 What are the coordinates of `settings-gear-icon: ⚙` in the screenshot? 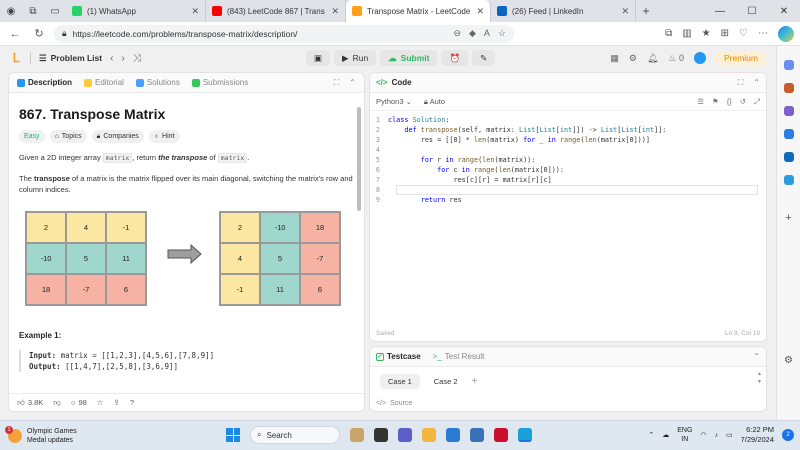 It's located at (633, 58).